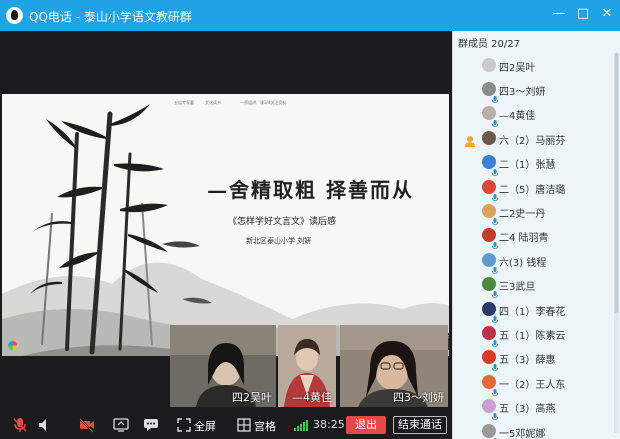 The image size is (620, 439). What do you see at coordinates (20, 425) in the screenshot?
I see `mic-muted-icon` at bounding box center [20, 425].